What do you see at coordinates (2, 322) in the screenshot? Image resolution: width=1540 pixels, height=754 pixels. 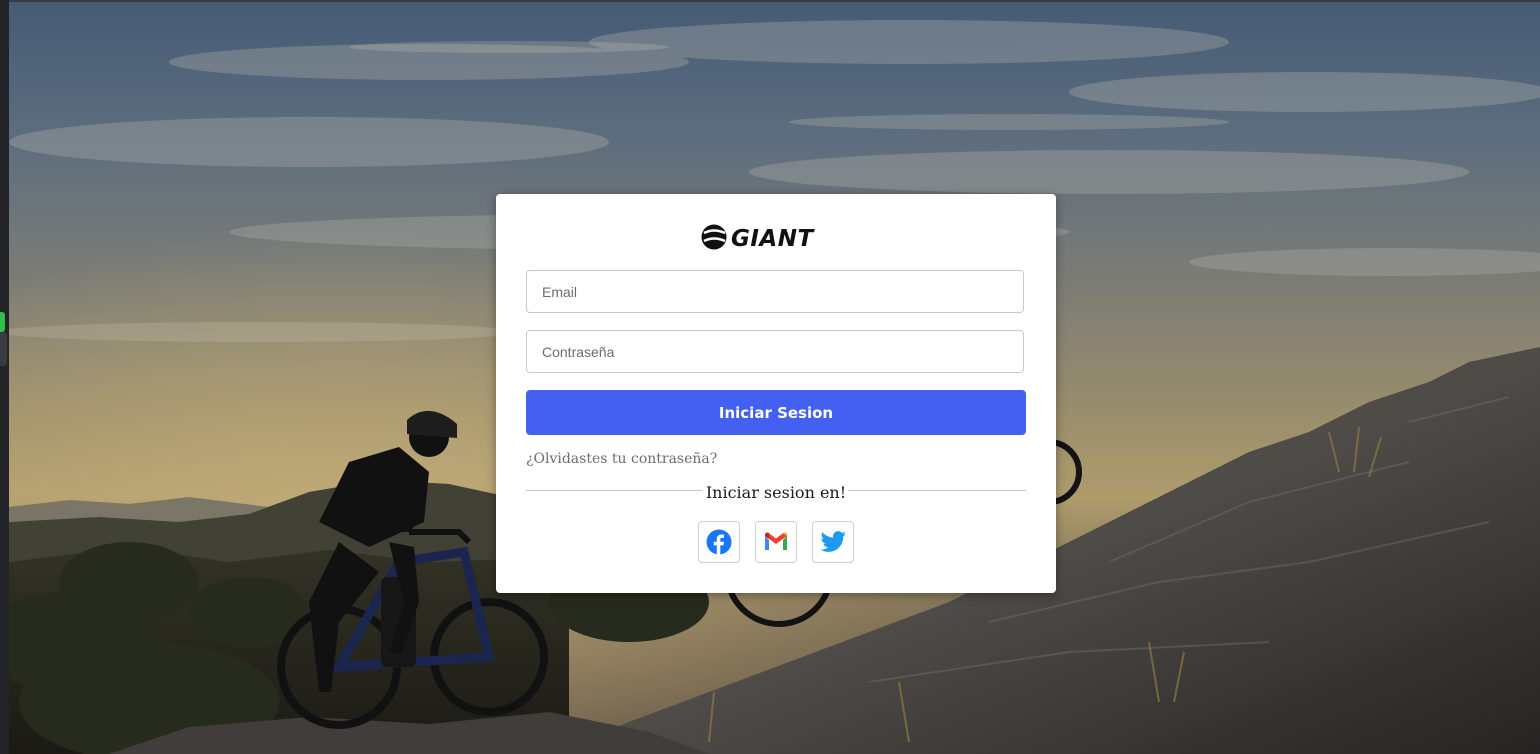 I see `edge-status-indicator` at bounding box center [2, 322].